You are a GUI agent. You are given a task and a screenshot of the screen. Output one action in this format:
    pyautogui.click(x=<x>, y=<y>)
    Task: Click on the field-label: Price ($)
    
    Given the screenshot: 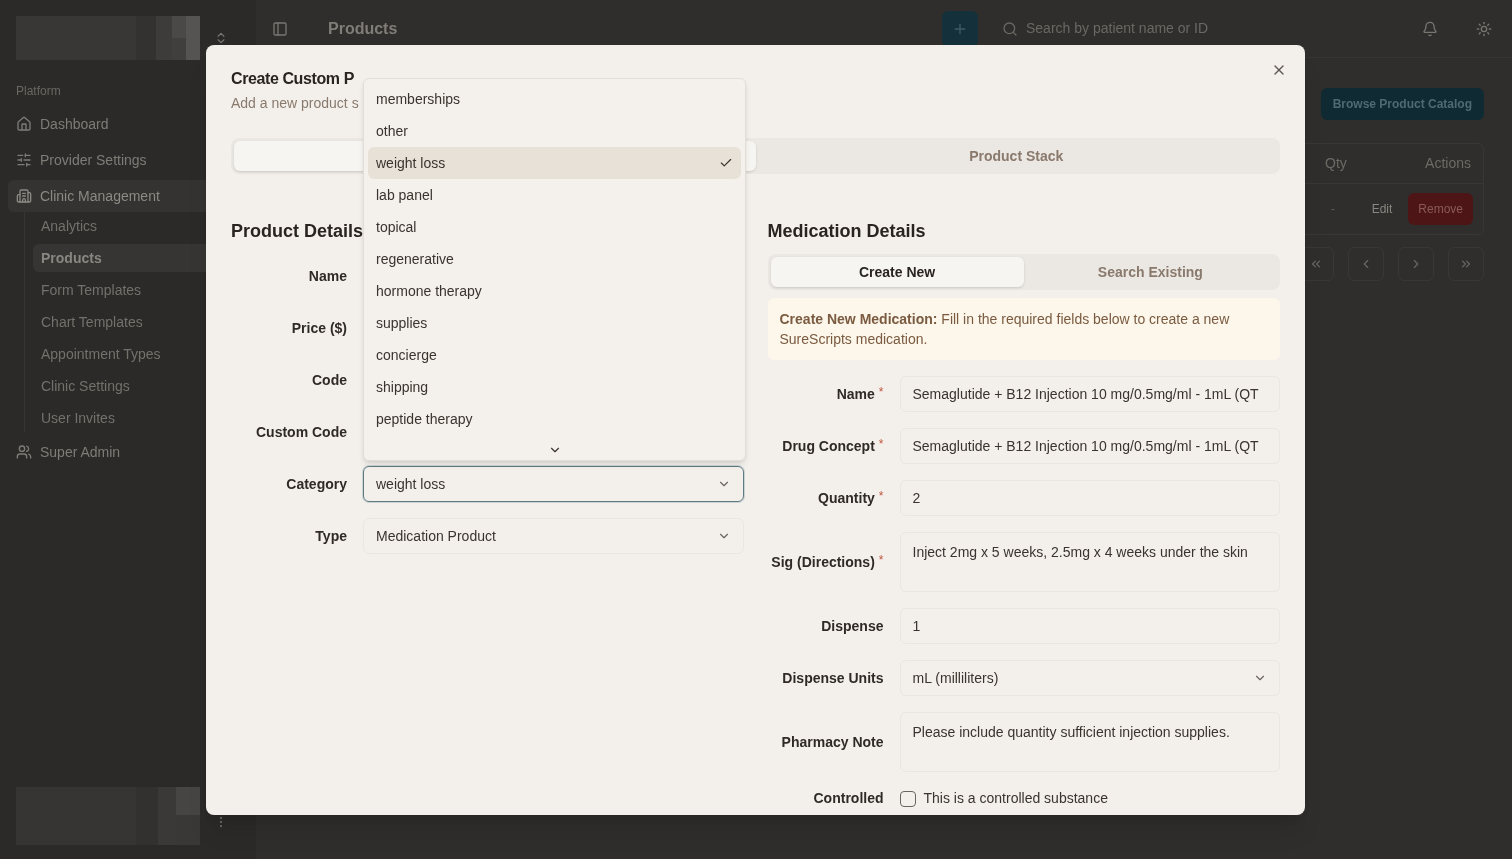 What is the action you would take?
    pyautogui.click(x=318, y=328)
    